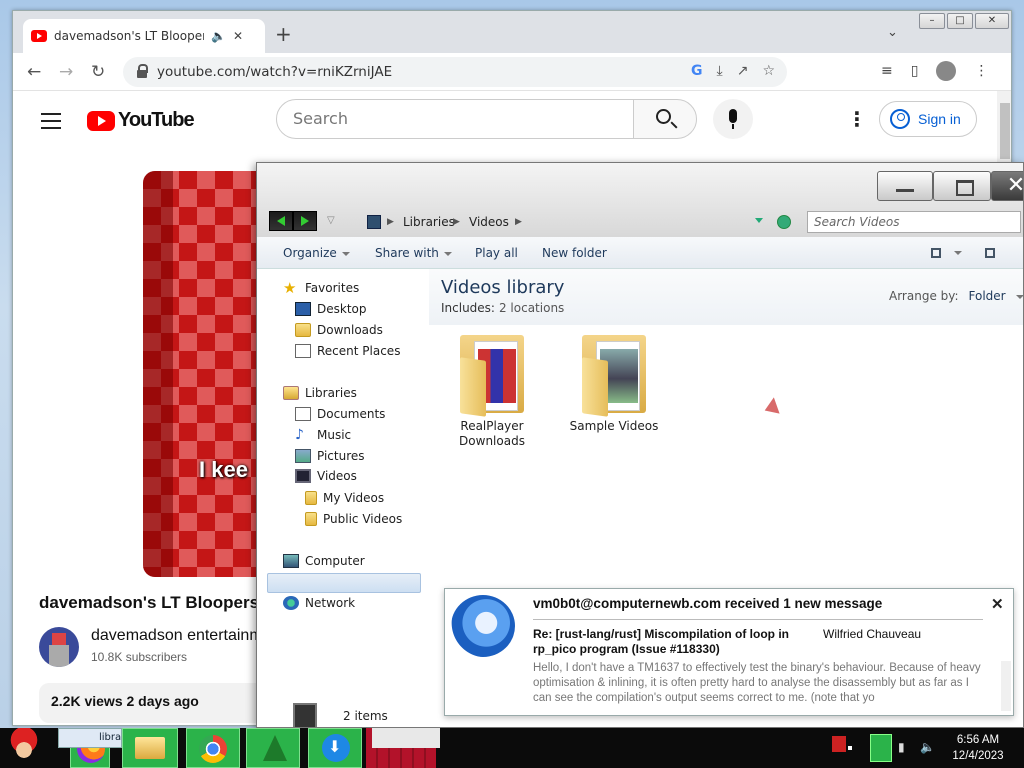 This screenshot has height=768, width=1024. I want to click on music-icon: ♪, so click(299, 435).